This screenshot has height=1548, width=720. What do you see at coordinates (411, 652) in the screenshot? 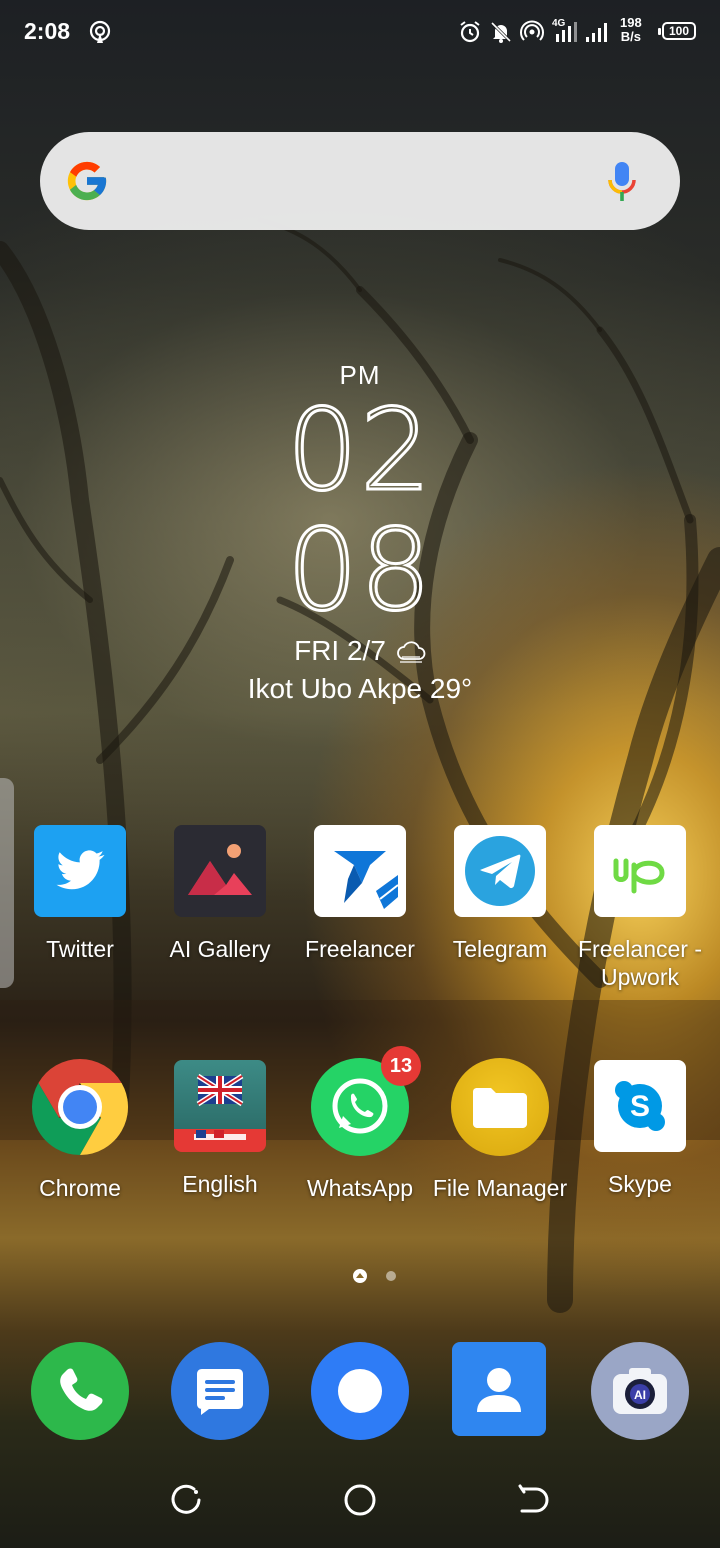
I see `cloudy-weather-icon` at bounding box center [411, 652].